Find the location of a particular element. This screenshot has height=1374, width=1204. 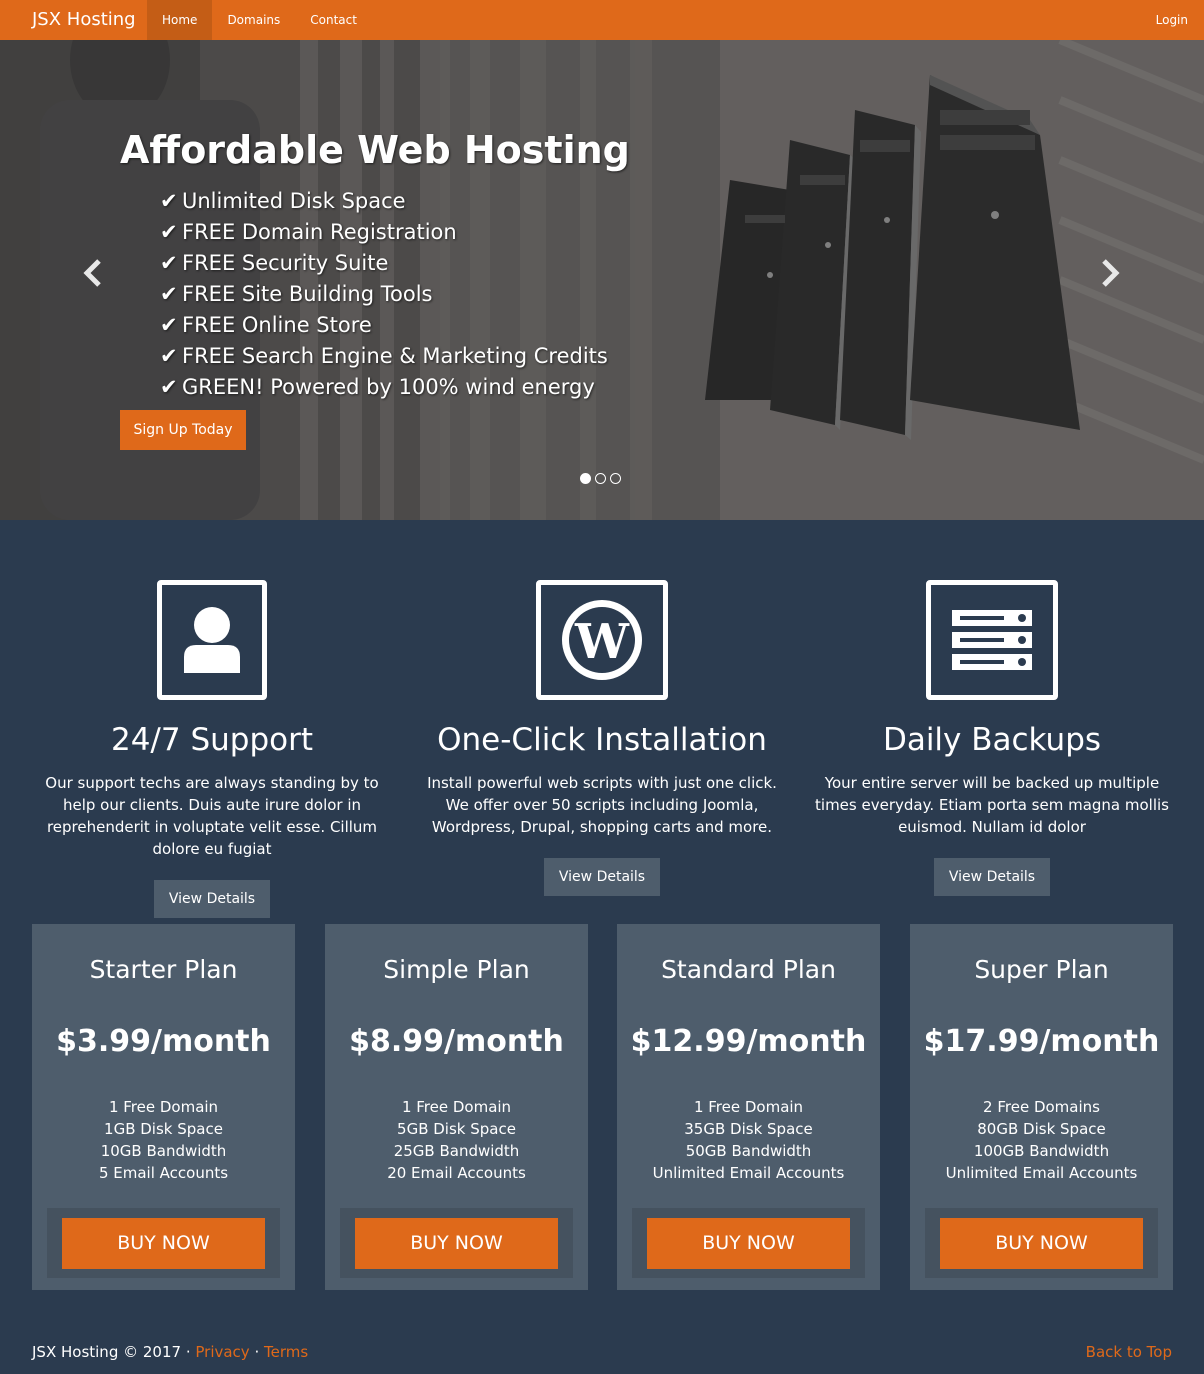

terms-link: Terms is located at coordinates (286, 1352).